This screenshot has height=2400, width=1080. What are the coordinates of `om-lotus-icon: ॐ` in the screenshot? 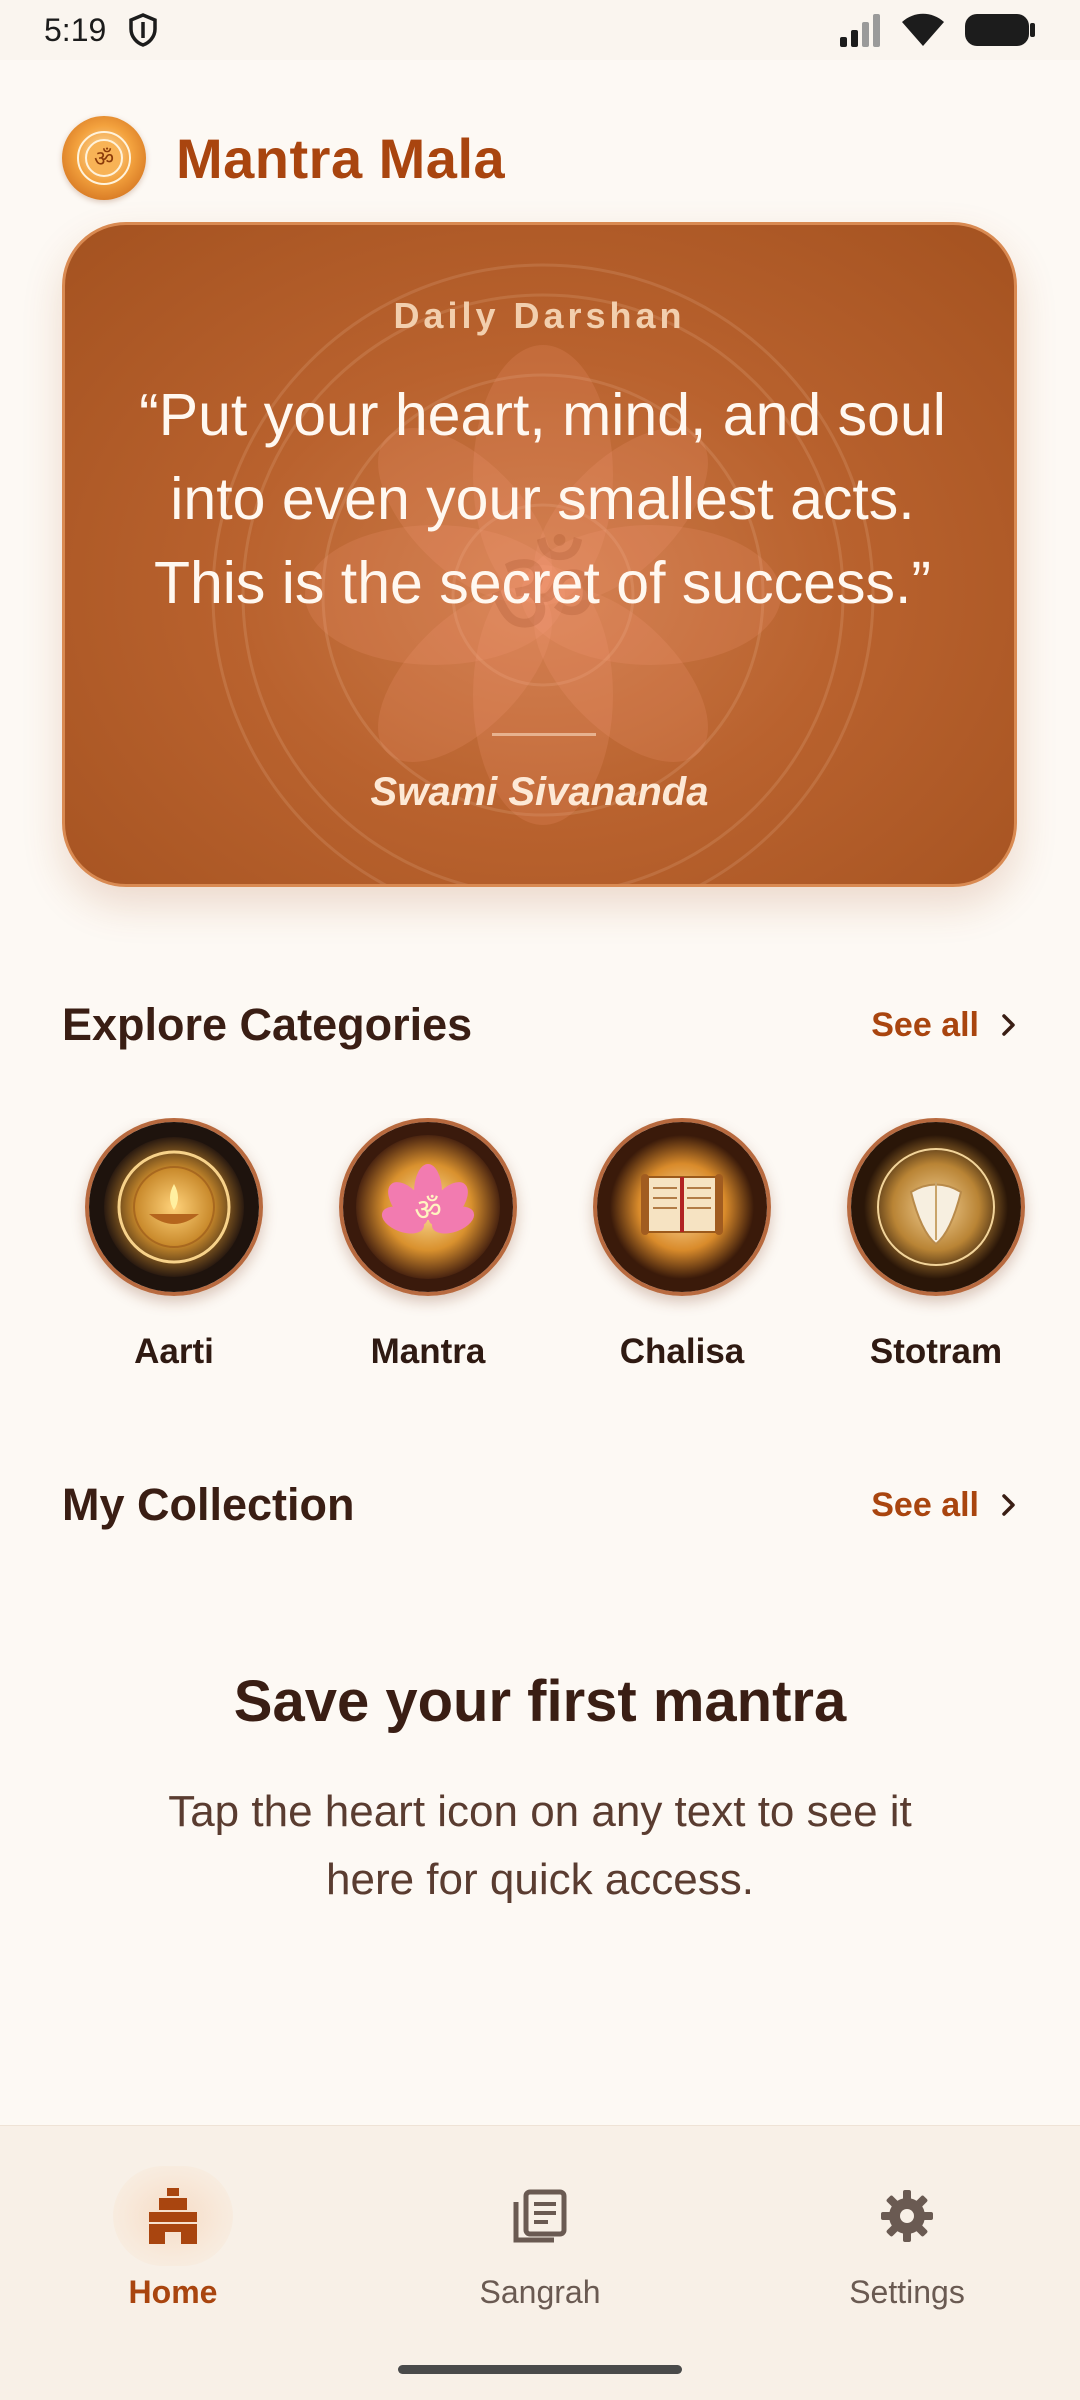 It's located at (428, 1207).